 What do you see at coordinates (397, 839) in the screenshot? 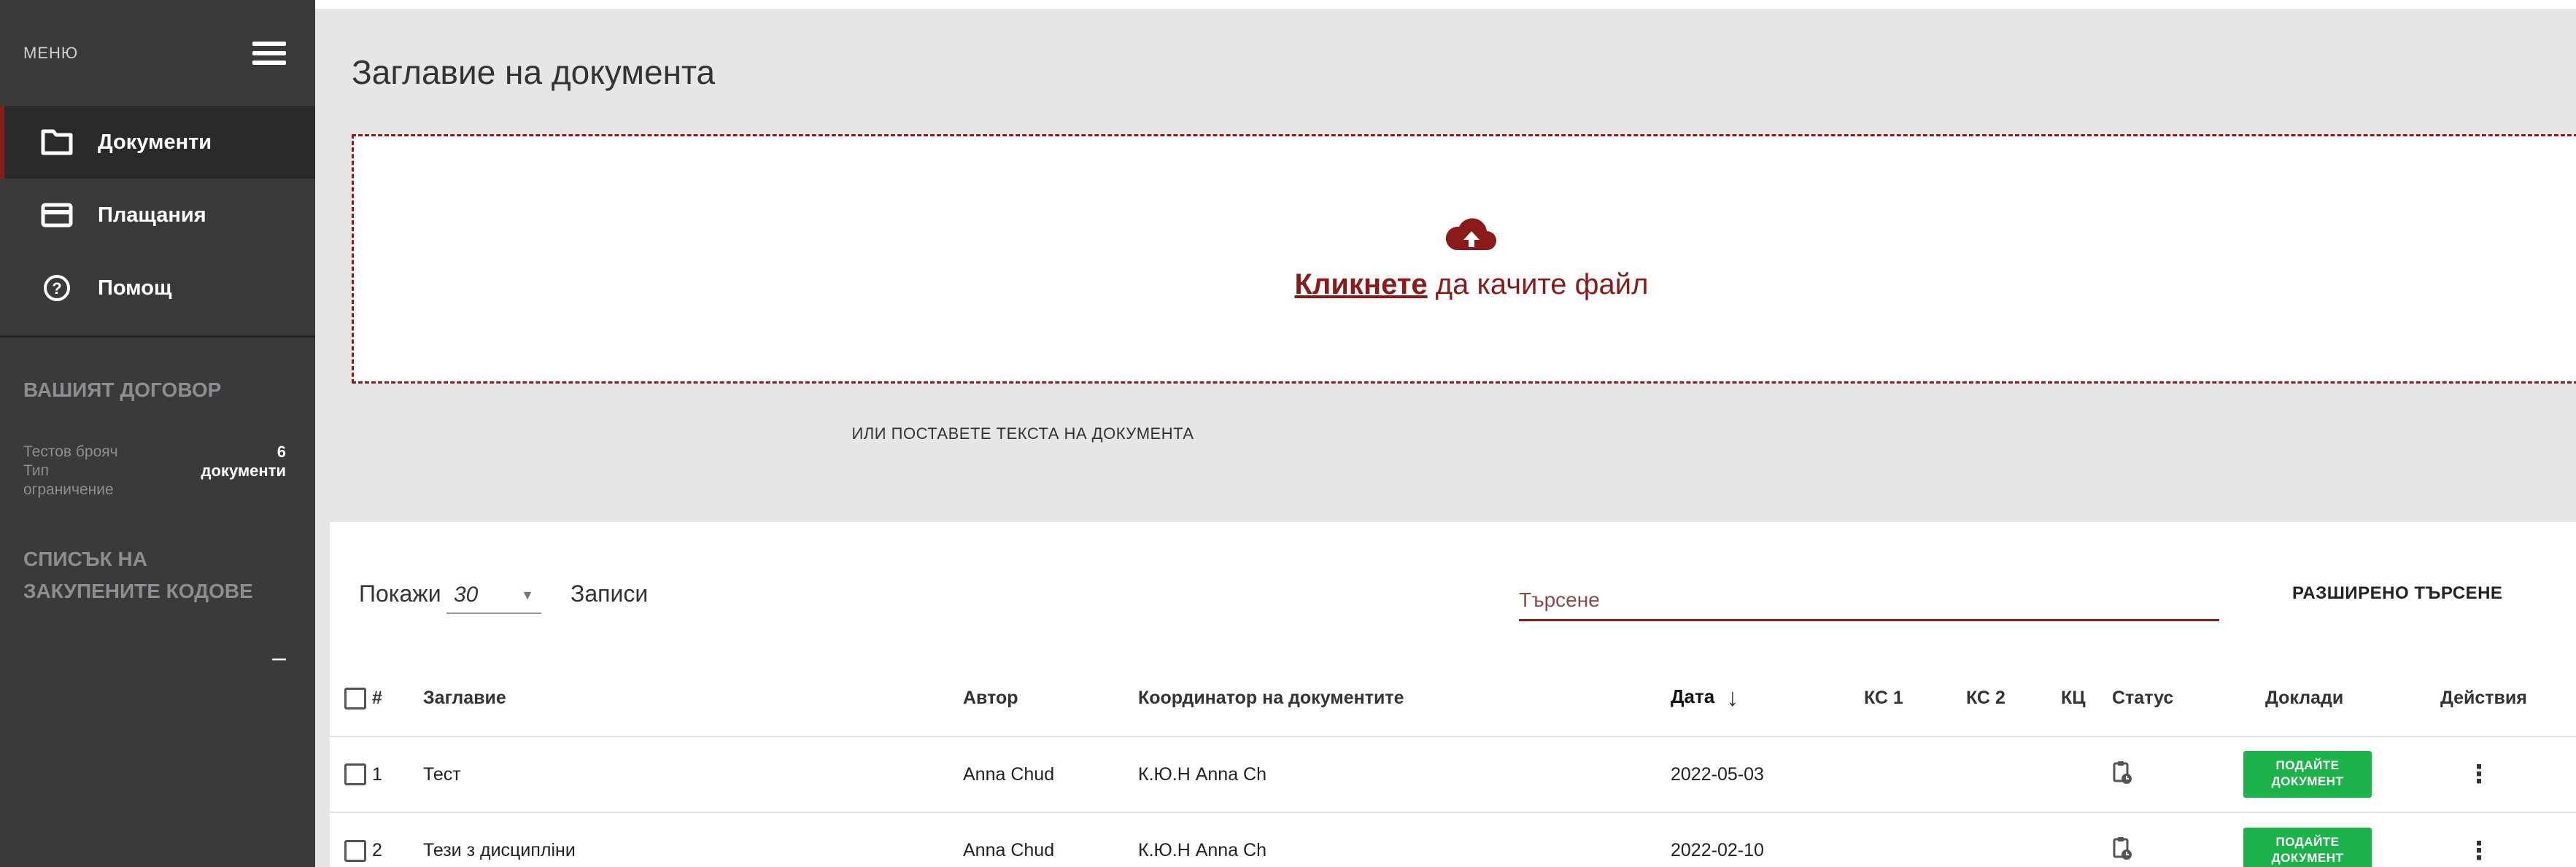
I see `row-num: 2` at bounding box center [397, 839].